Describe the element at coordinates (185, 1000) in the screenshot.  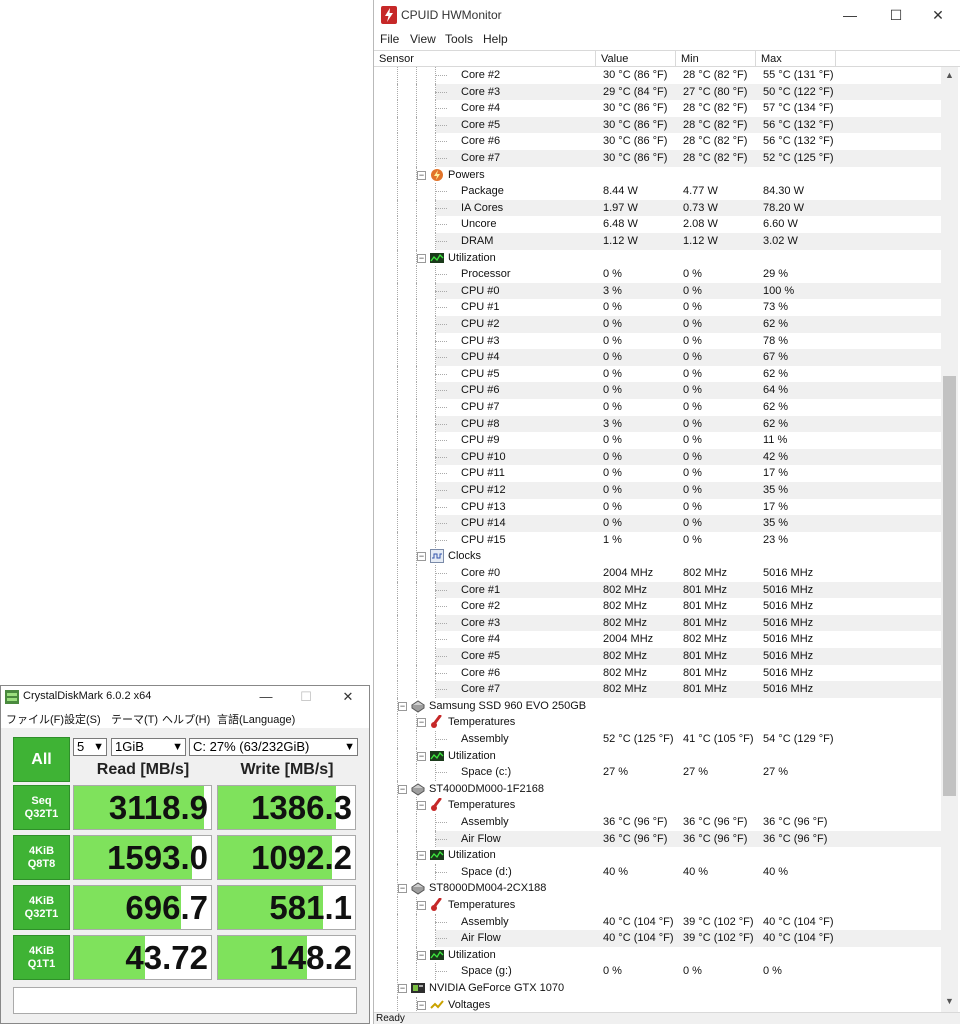
I see `comment-field` at that location.